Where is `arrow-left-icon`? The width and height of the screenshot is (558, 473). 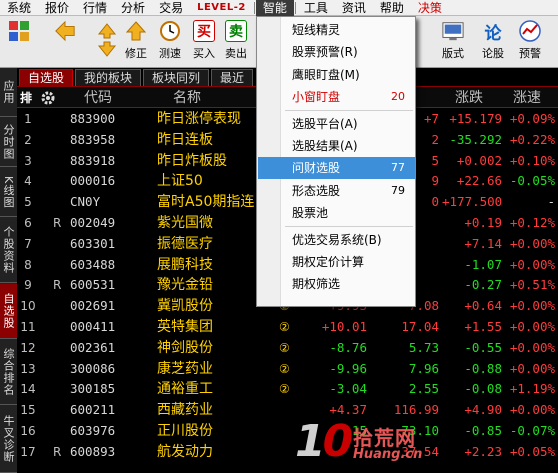
arrow-left-icon is located at coordinates (65, 31).